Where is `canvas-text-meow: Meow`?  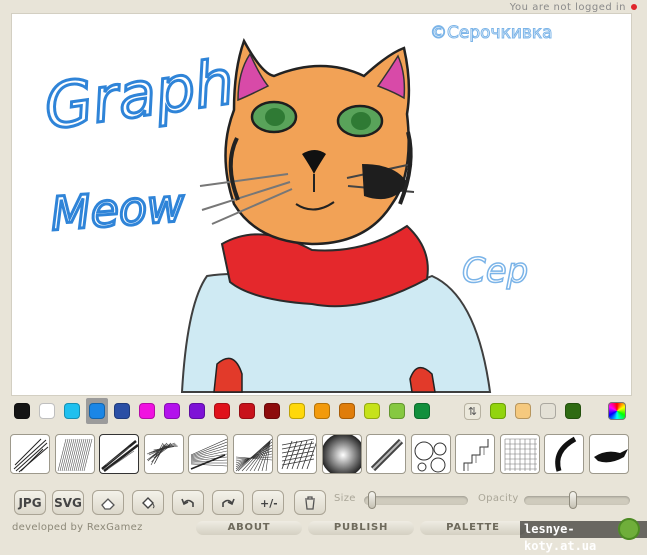 canvas-text-meow: Meow is located at coordinates (118, 209).